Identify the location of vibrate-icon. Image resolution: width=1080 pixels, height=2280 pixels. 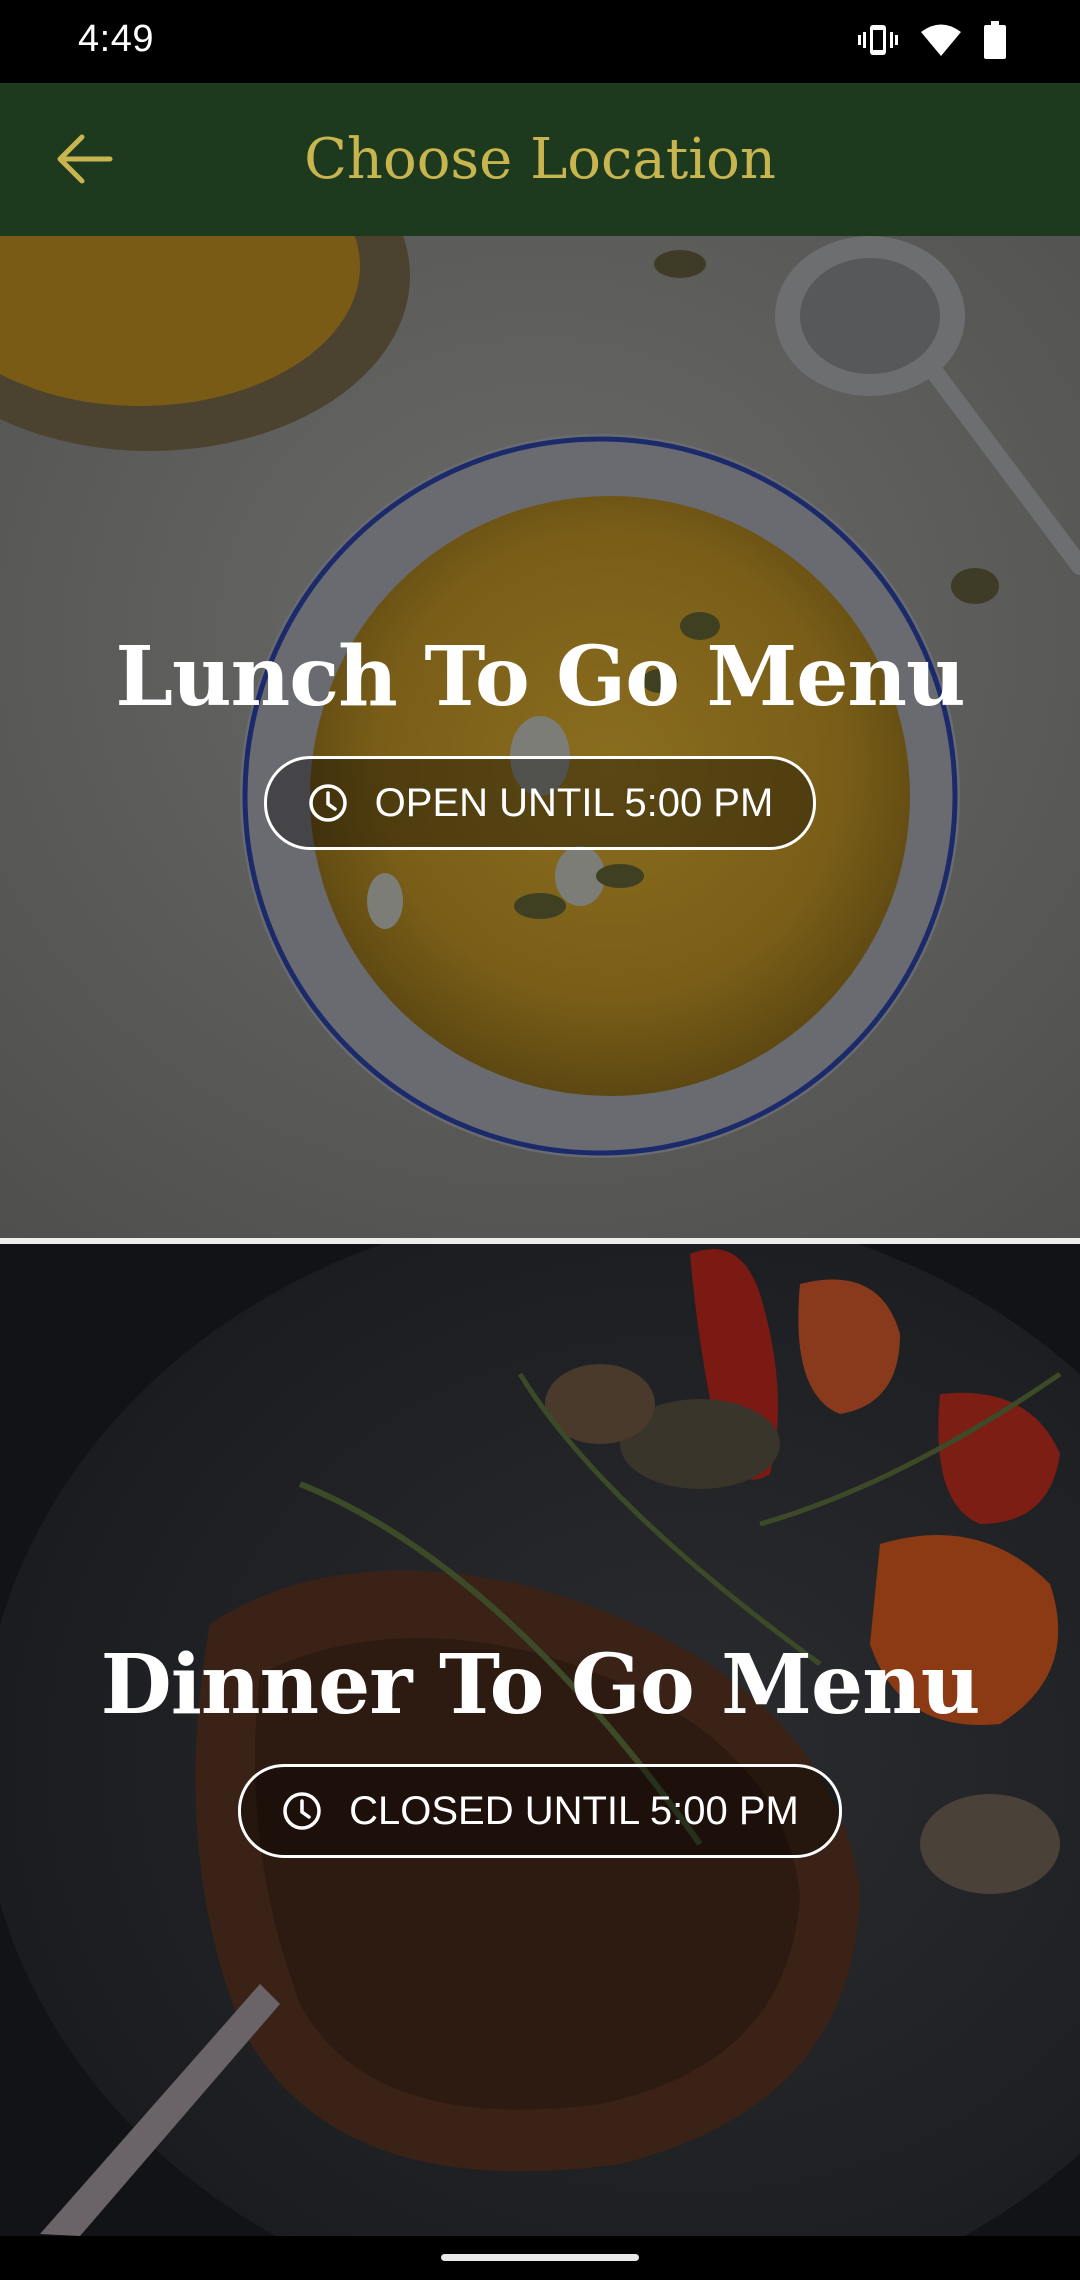
(878, 42).